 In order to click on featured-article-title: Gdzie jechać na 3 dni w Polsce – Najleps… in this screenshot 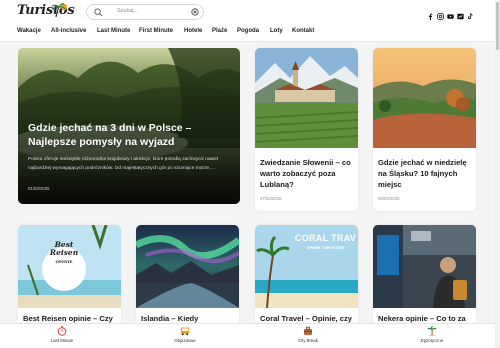, I will do `click(130, 135)`.